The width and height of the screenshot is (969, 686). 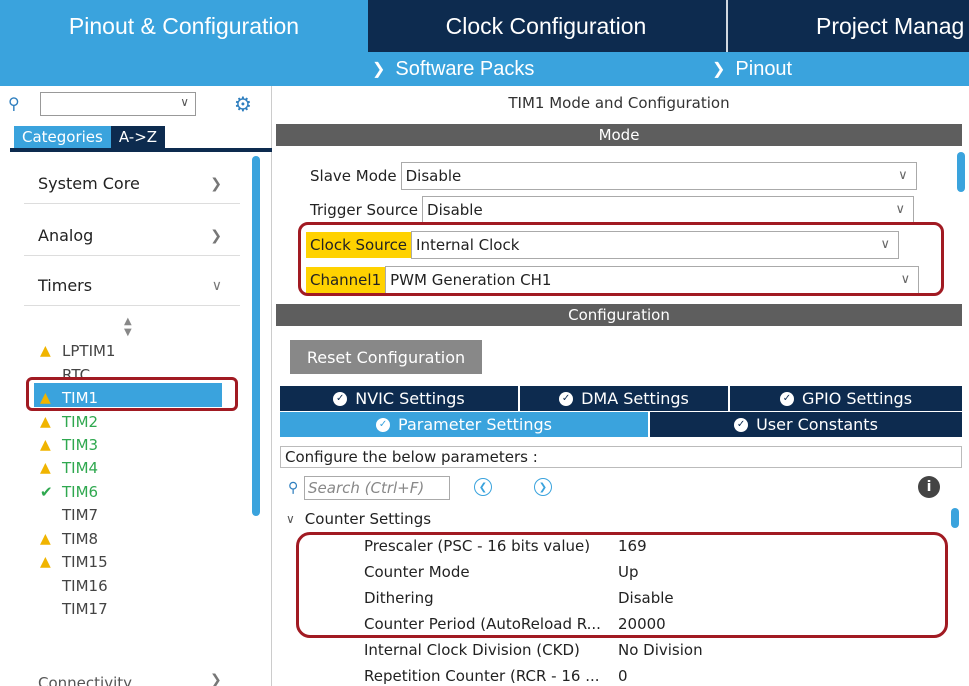 What do you see at coordinates (85, 562) in the screenshot?
I see `timer-label: TIM15` at bounding box center [85, 562].